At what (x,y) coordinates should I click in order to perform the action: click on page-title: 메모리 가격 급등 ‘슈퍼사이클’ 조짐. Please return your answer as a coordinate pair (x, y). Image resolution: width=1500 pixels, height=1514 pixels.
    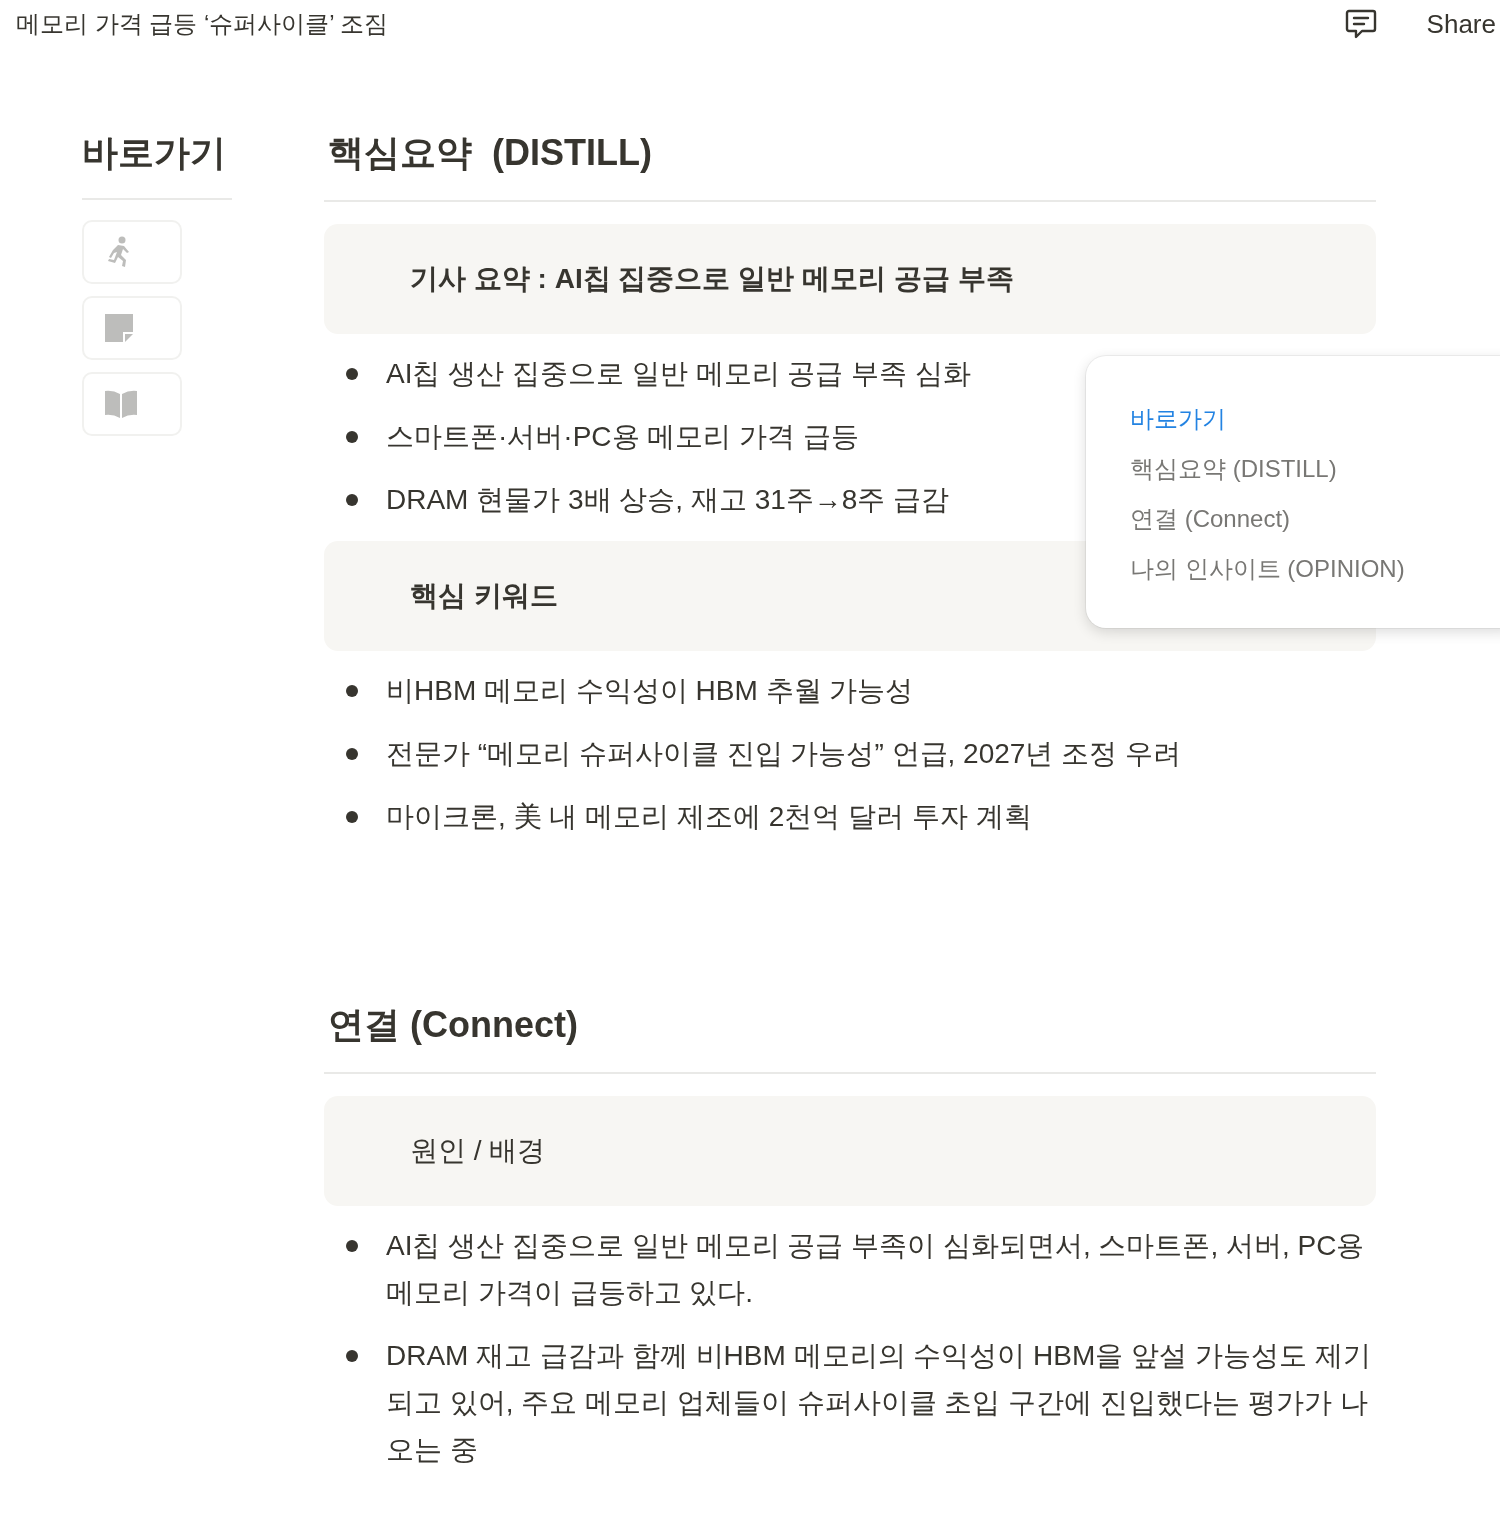
    Looking at the image, I should click on (202, 24).